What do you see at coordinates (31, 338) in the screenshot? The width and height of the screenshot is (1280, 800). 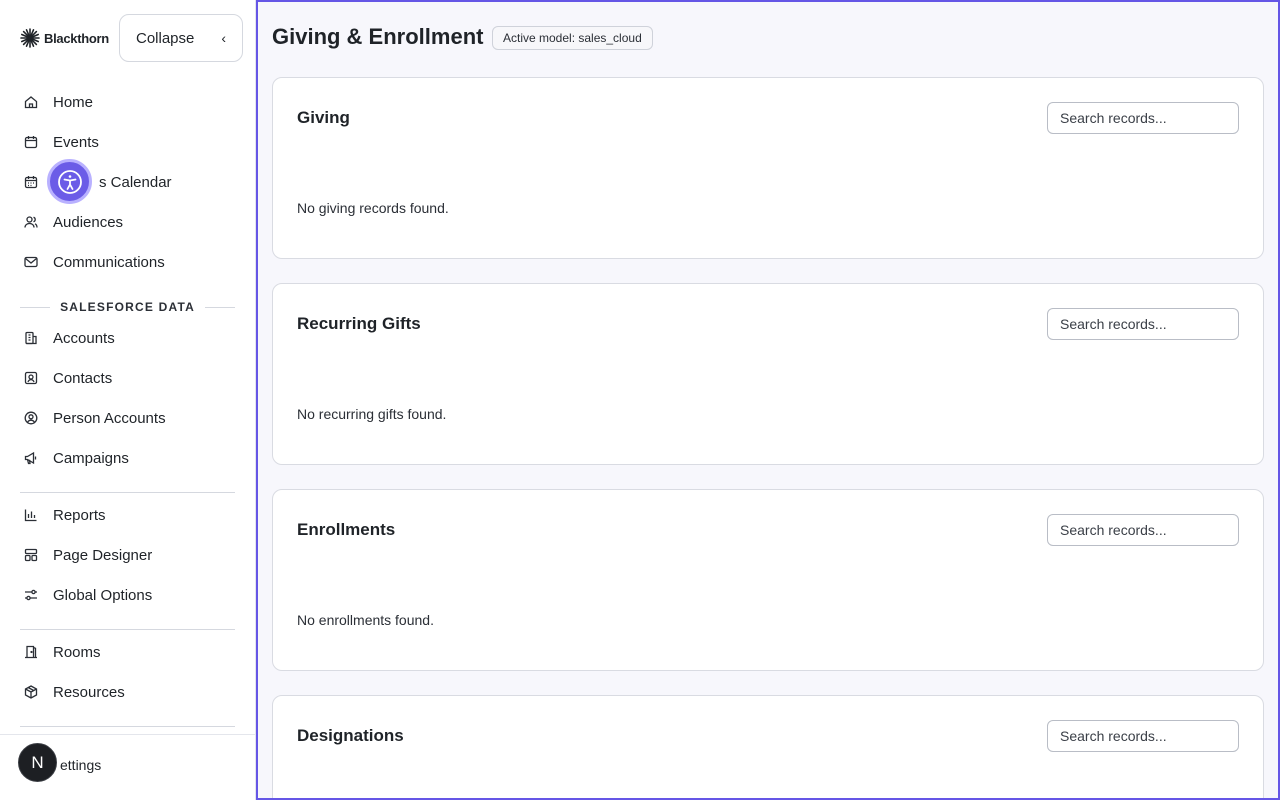 I see `building-icon` at bounding box center [31, 338].